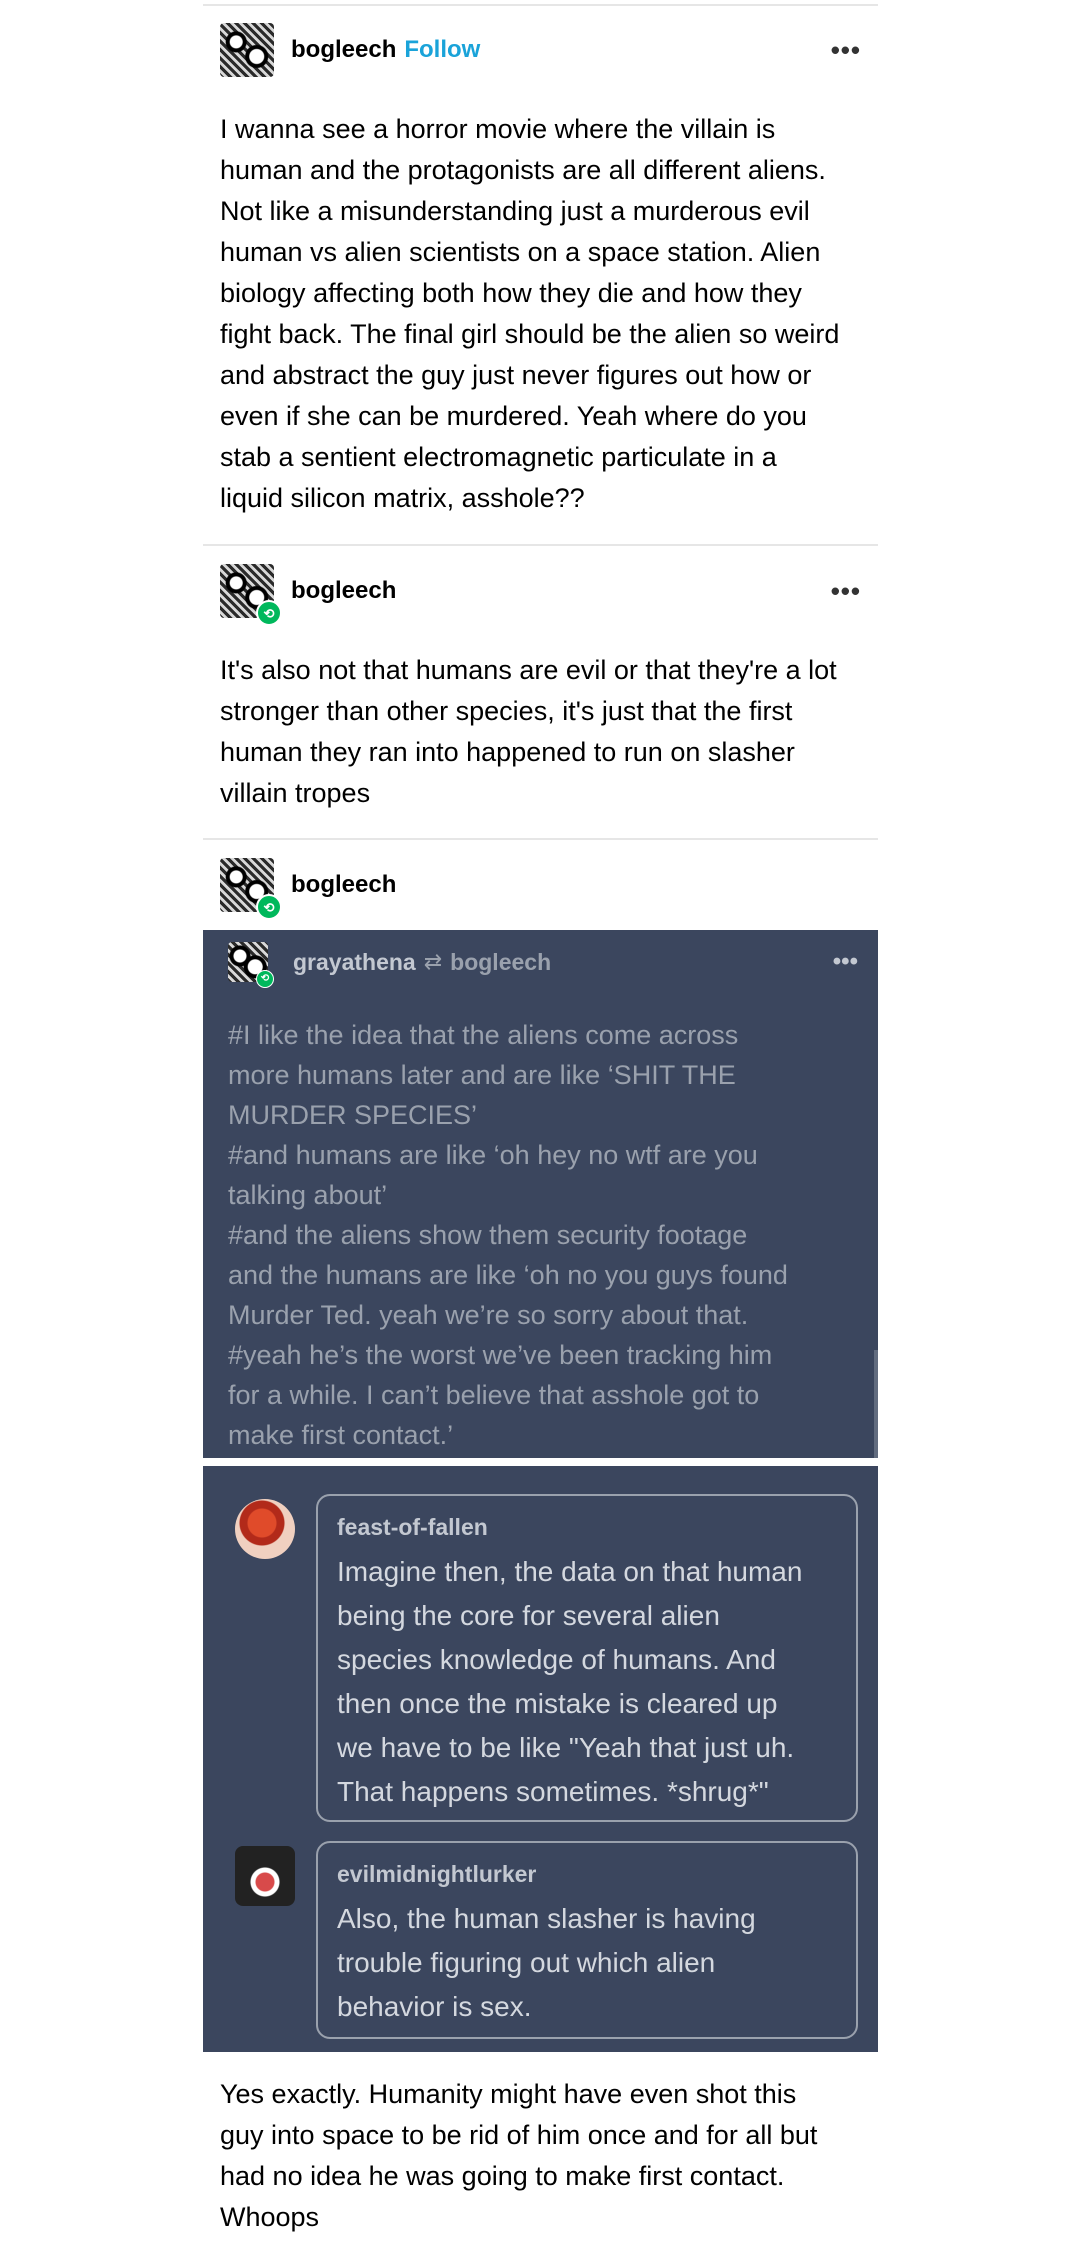 The image size is (1080, 2267). Describe the element at coordinates (295, 793) in the screenshot. I see `text-line: villain tropes` at that location.